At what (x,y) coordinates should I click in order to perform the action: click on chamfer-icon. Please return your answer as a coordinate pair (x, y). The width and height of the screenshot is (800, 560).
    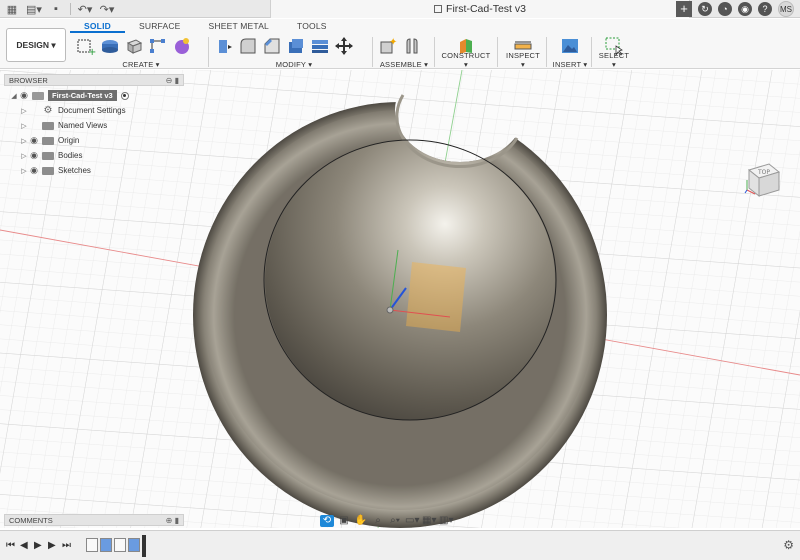
    Looking at the image, I should click on (272, 46).